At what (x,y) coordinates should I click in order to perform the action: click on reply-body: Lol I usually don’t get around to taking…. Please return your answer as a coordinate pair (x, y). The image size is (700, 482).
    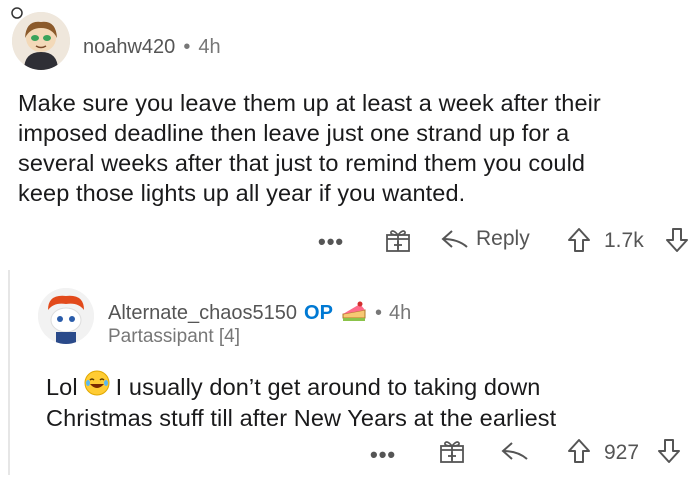
    Looking at the image, I should click on (371, 401).